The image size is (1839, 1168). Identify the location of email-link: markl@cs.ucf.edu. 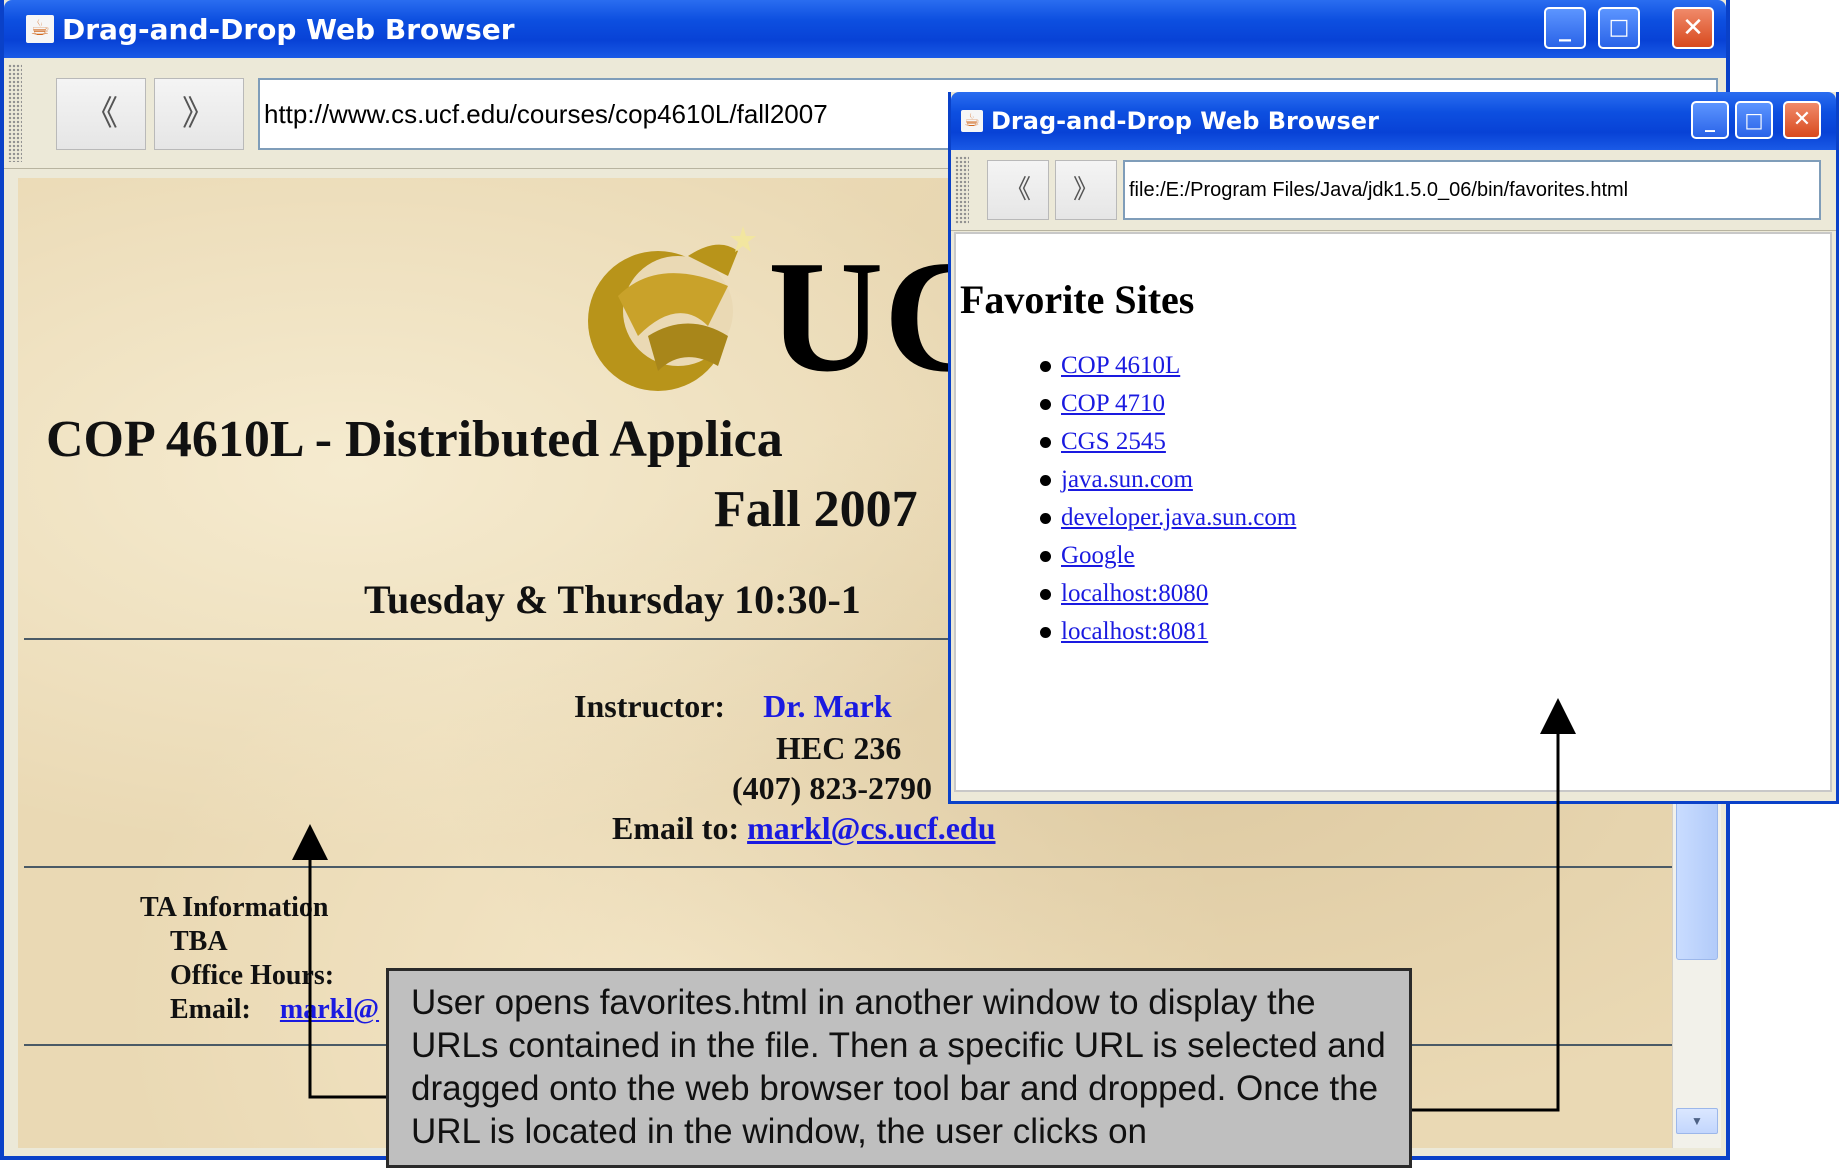
(871, 828).